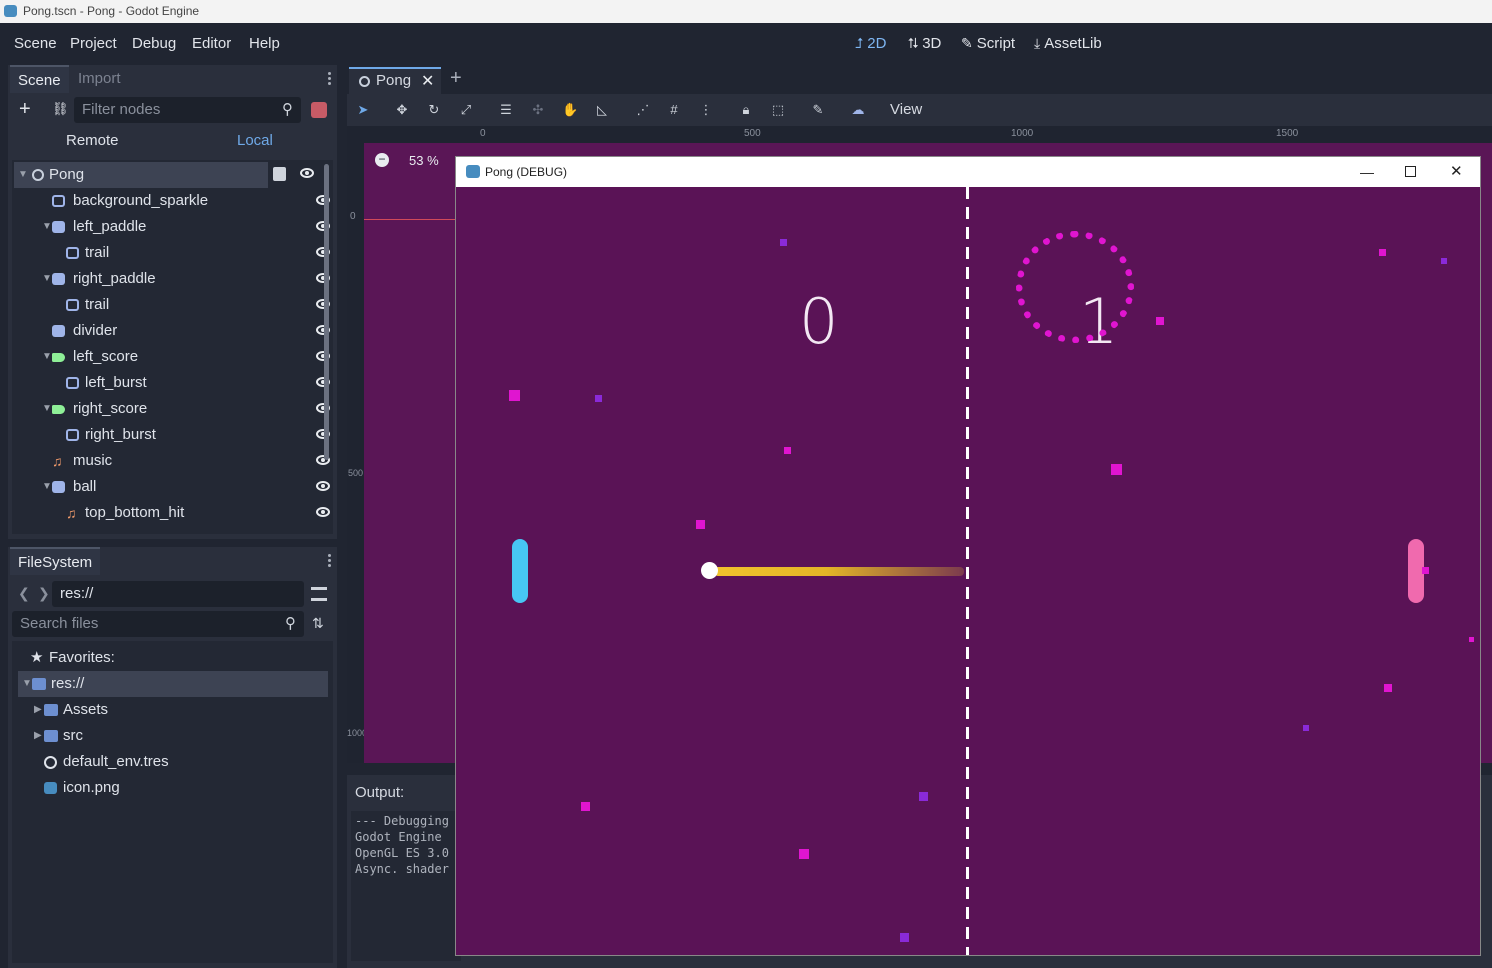 This screenshot has height=968, width=1492. What do you see at coordinates (870, 43) in the screenshot?
I see `workspace-2d-button: ⮥ 2D` at bounding box center [870, 43].